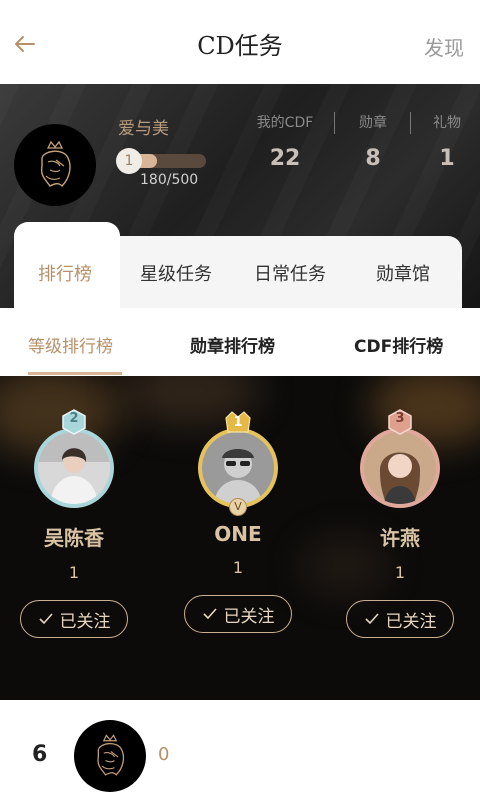 The image size is (480, 800). Describe the element at coordinates (444, 46) in the screenshot. I see `discover-link: 发现` at that location.